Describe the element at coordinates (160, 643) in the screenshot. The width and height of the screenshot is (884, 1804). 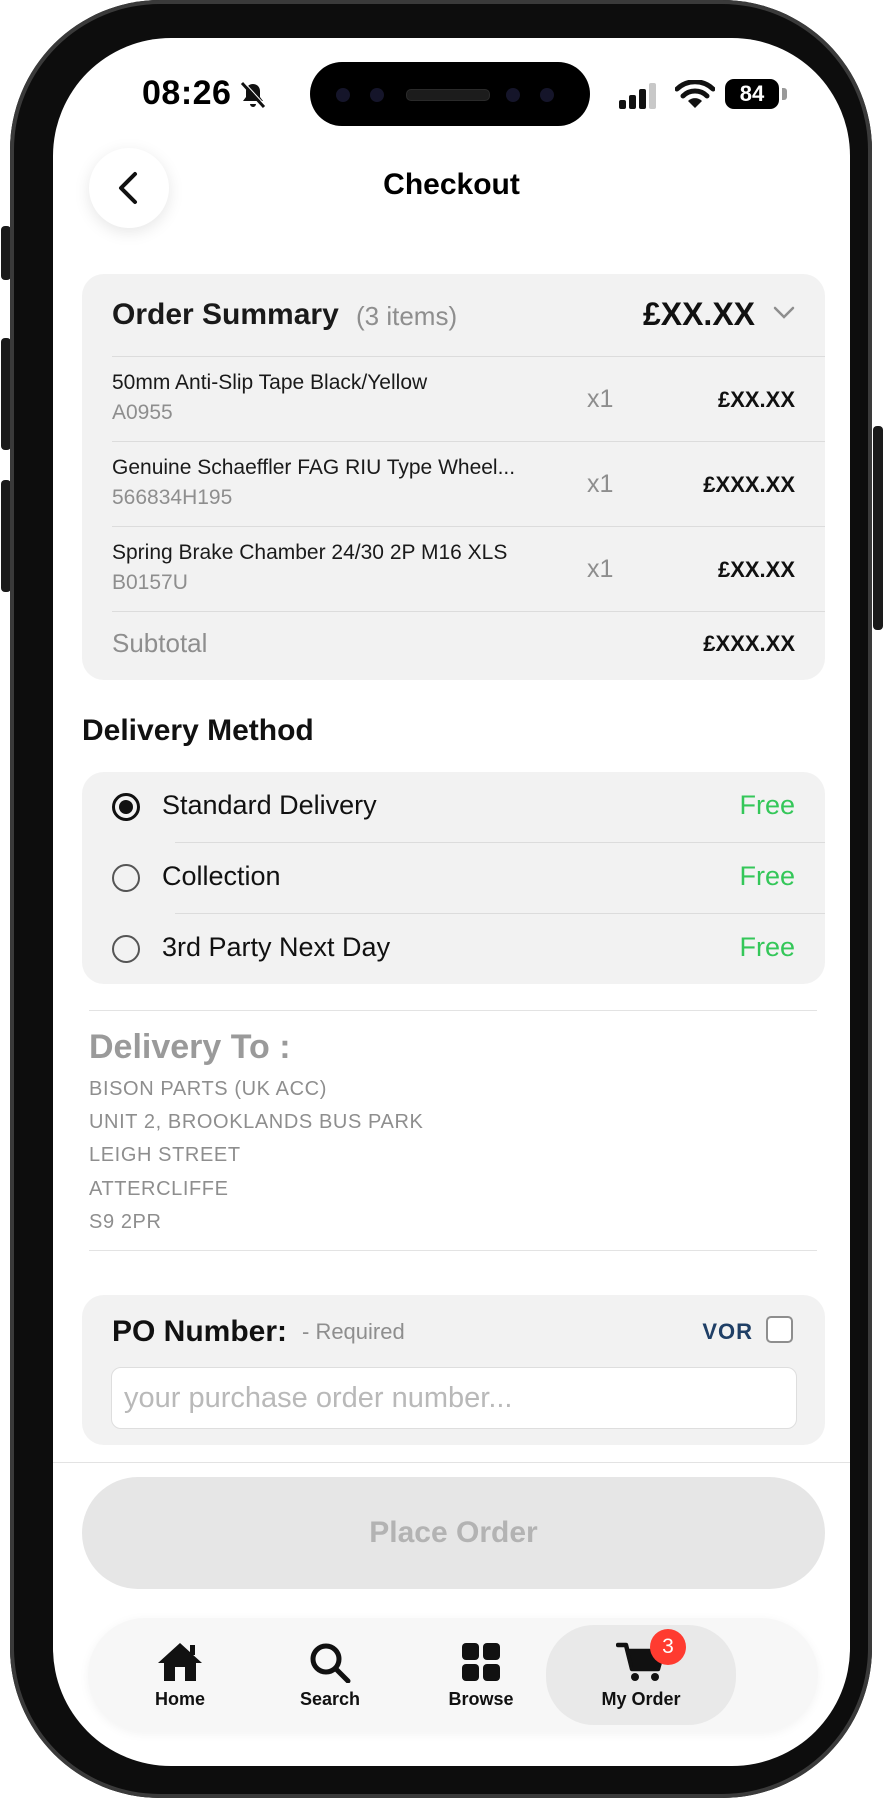
I see `subtotal-label: Subtotal` at that location.